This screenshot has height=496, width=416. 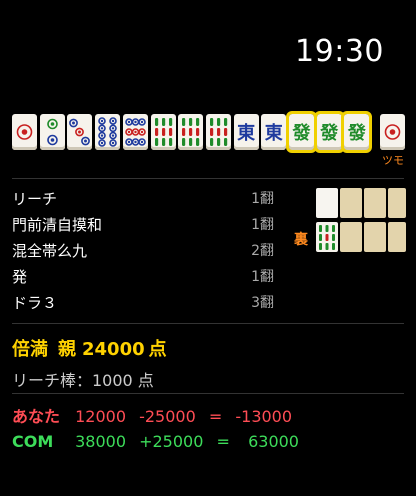 What do you see at coordinates (33, 441) in the screenshot?
I see `player-name: COM` at bounding box center [33, 441].